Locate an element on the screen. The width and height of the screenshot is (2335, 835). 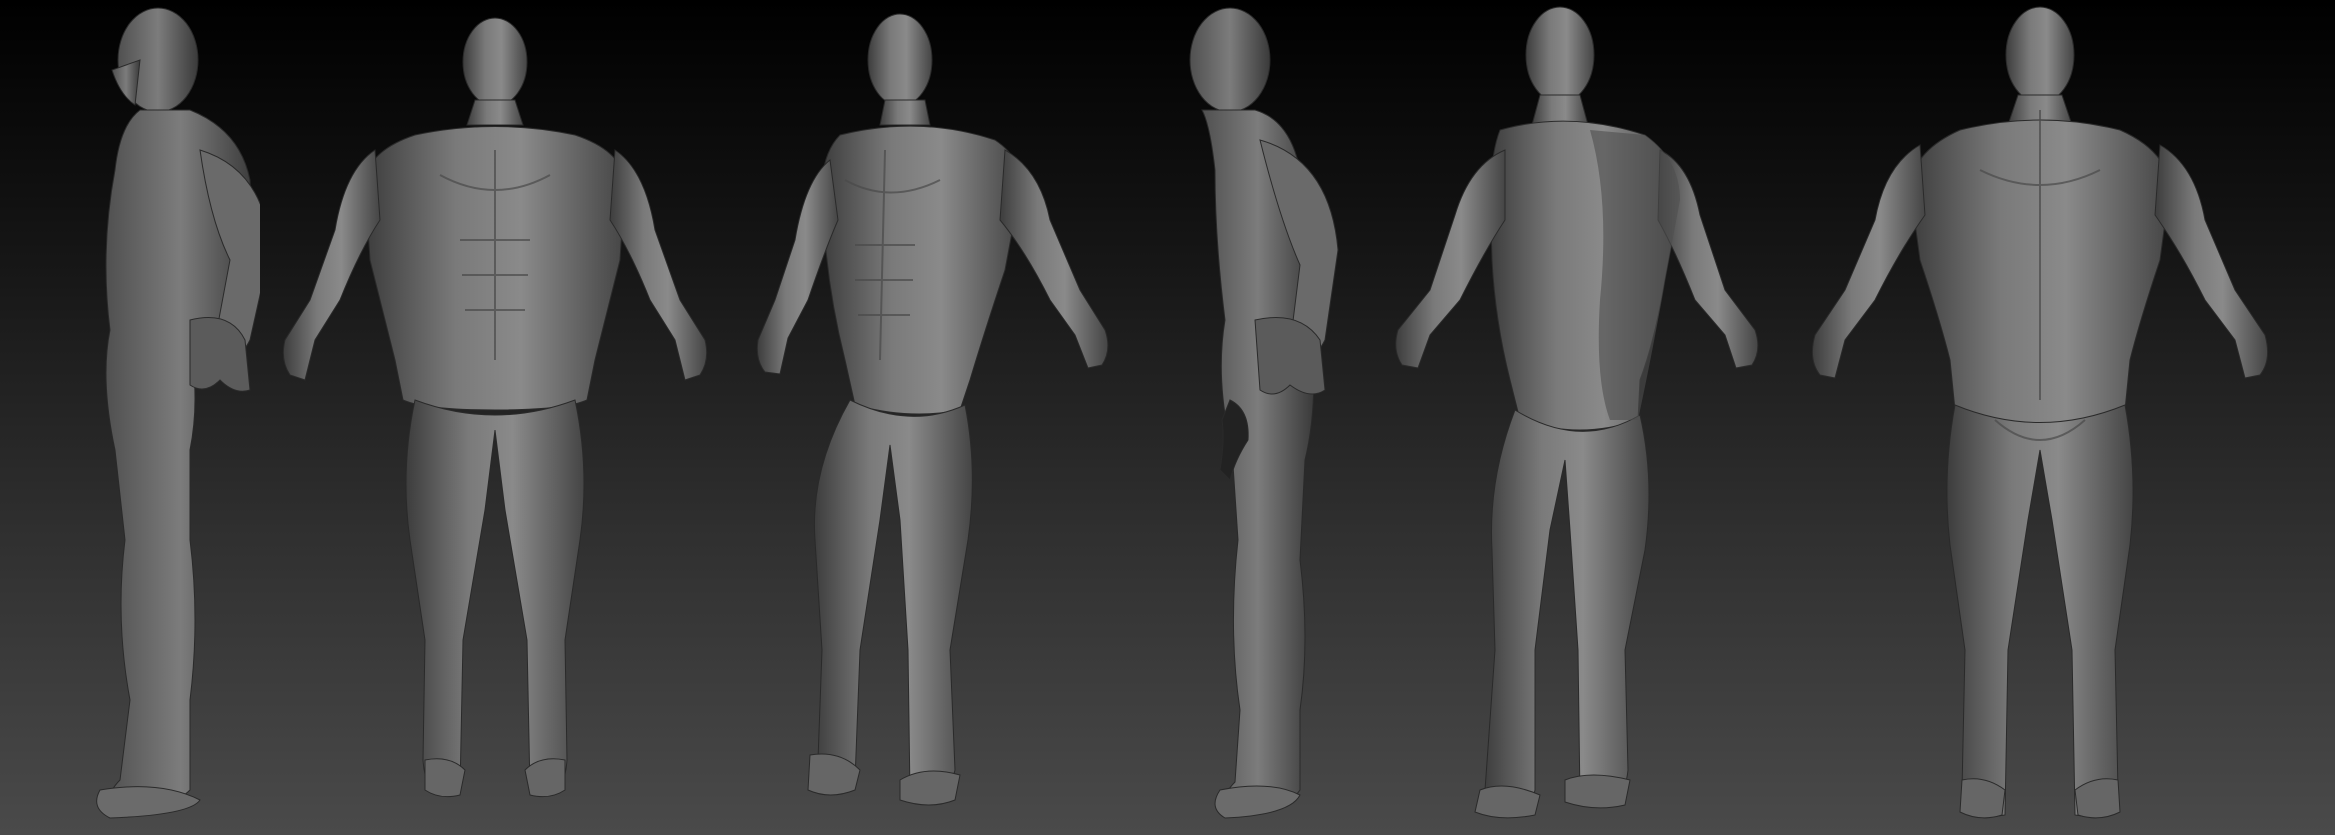
figure-front-three-quarter-silhouette is located at coordinates (932, 409).